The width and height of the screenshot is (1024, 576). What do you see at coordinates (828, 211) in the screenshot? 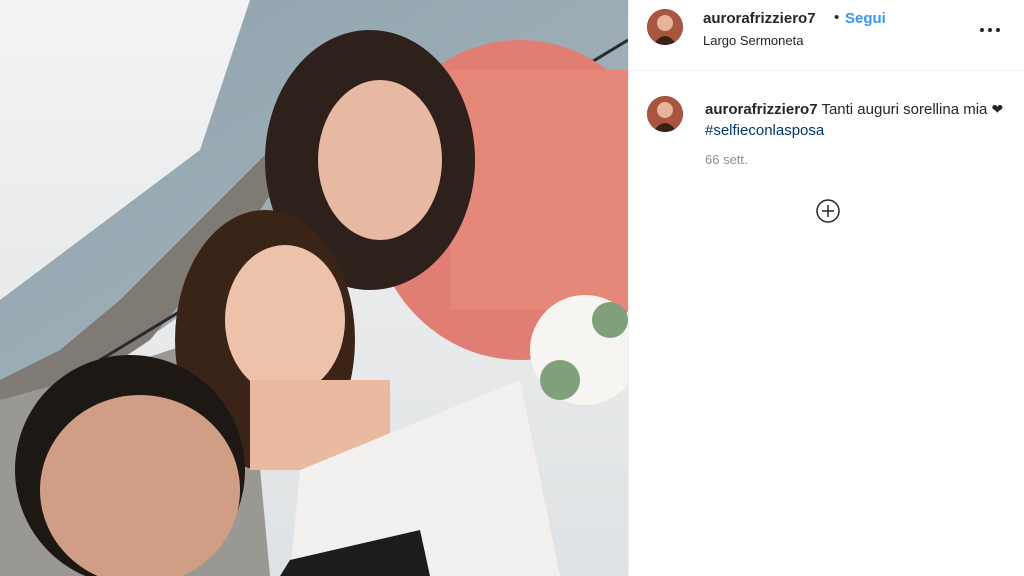
I see `add-circle-icon` at bounding box center [828, 211].